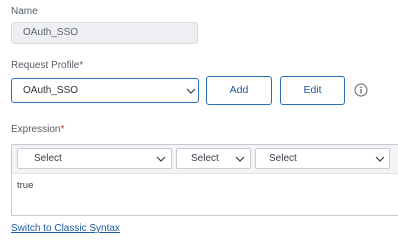 The width and height of the screenshot is (398, 248). What do you see at coordinates (94, 158) in the screenshot?
I see `expression-select-1: Select` at bounding box center [94, 158].